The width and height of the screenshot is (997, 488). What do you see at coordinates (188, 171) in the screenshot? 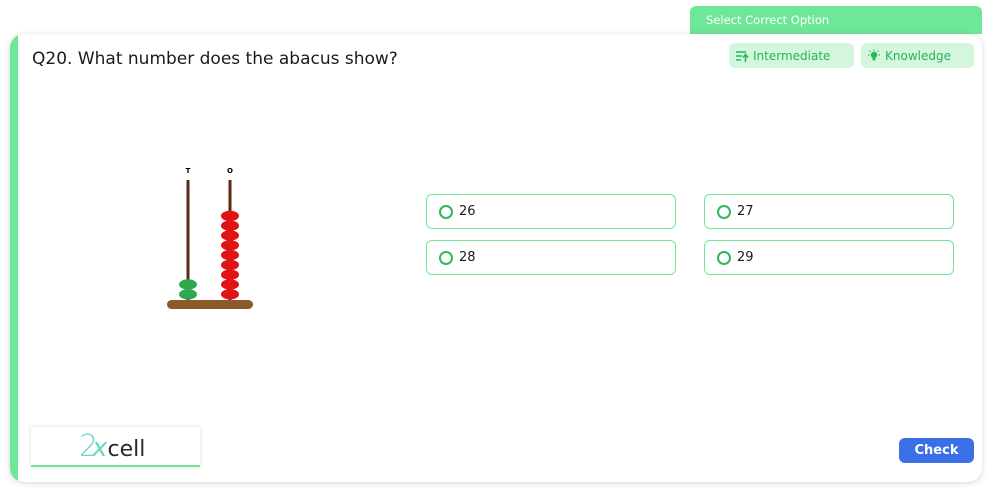
I see `tens-rod-label: T` at bounding box center [188, 171].